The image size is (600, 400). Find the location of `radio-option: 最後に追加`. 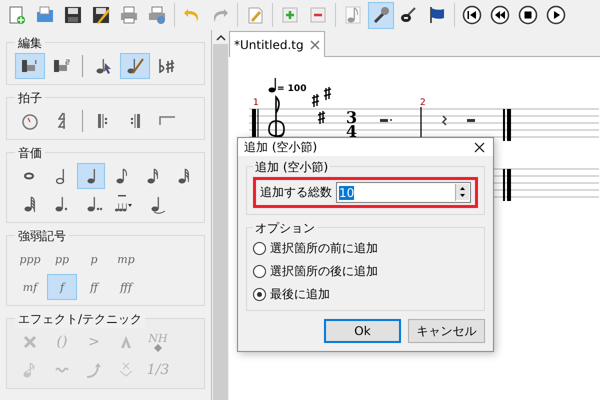

radio-option: 最後に追加 is located at coordinates (365, 294).